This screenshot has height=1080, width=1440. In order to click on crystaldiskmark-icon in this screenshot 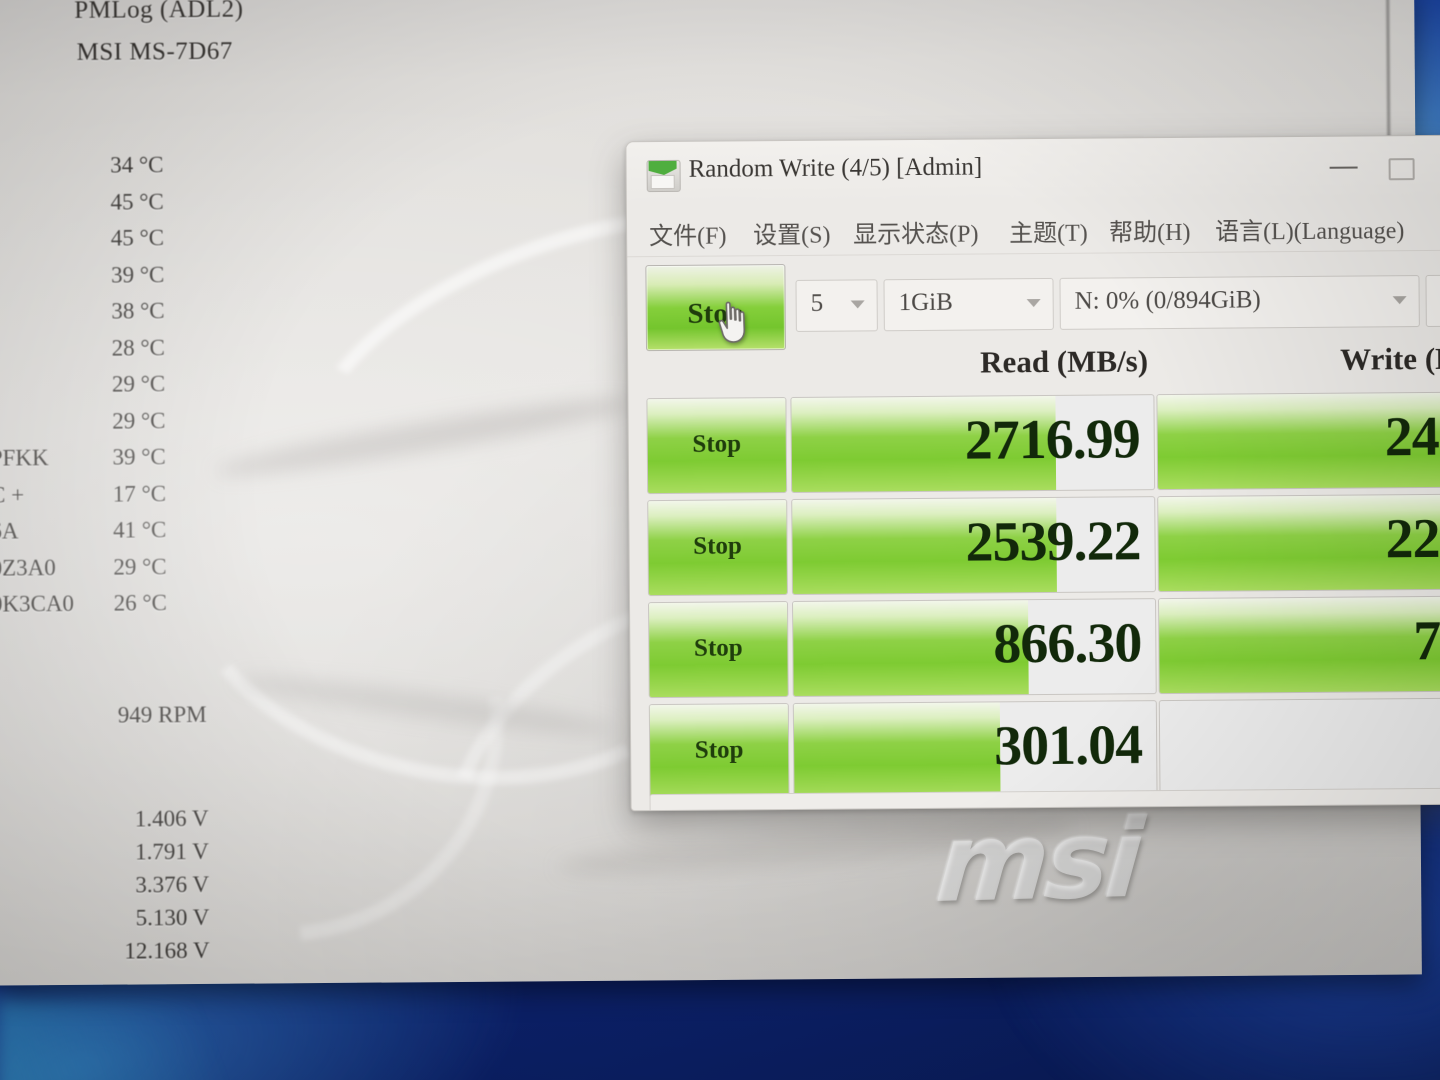, I will do `click(663, 176)`.